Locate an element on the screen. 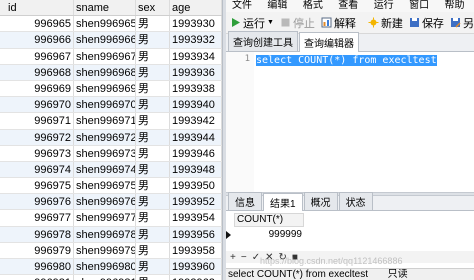  table-row: 996968 shen996968 男 1993936 is located at coordinates (111, 72).